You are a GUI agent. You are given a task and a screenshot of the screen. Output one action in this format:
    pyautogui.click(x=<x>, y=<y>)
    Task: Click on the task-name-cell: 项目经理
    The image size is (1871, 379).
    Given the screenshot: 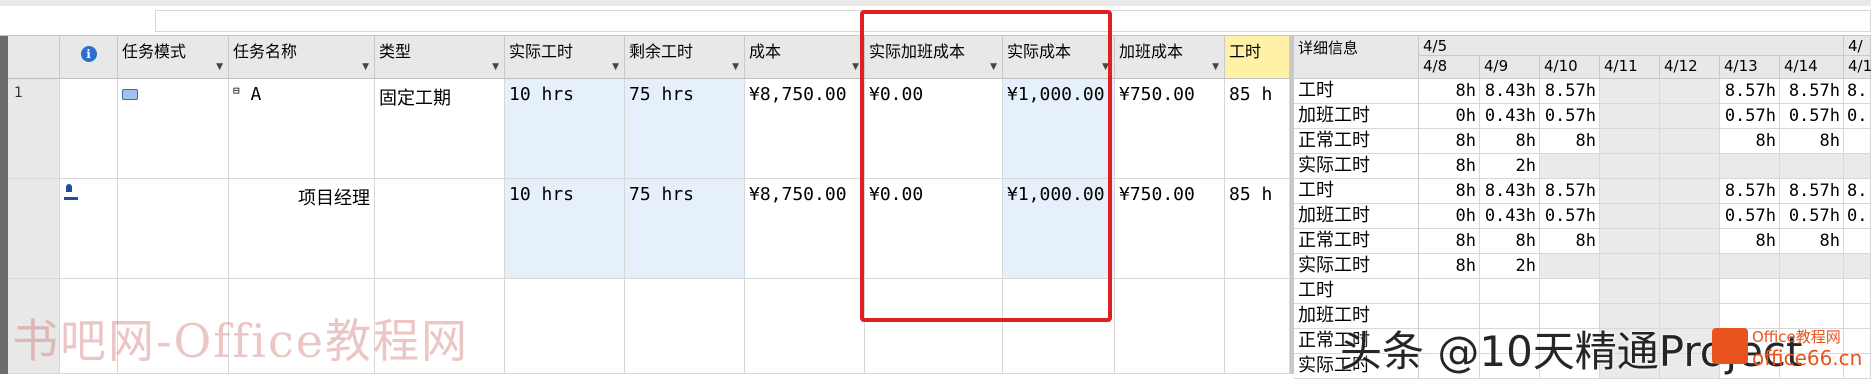 What is the action you would take?
    pyautogui.click(x=302, y=229)
    